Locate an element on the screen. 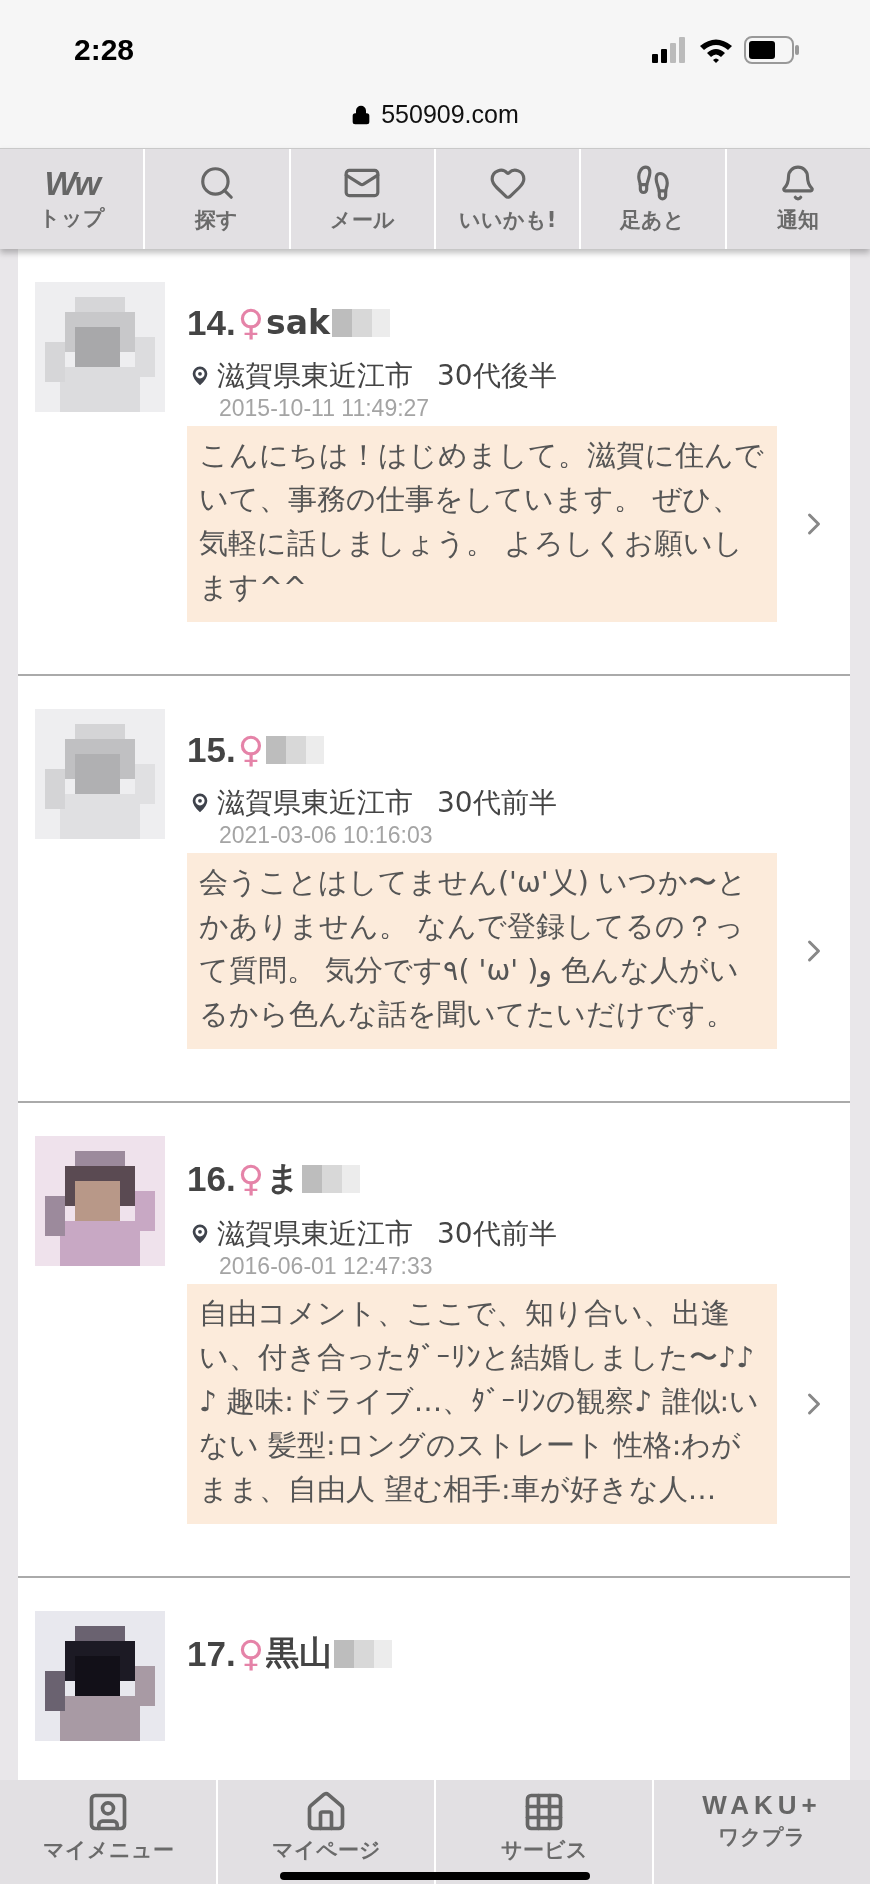 This screenshot has height=1884, width=870. profile-comment: 会うことはしてません('ω'乂) いつか〜とかありません。 なんで登録してるの？って質問。 気分です٩( 'ω' )و 色んな人がいるから色んな話を聞いてたいだけです。 is located at coordinates (482, 951).